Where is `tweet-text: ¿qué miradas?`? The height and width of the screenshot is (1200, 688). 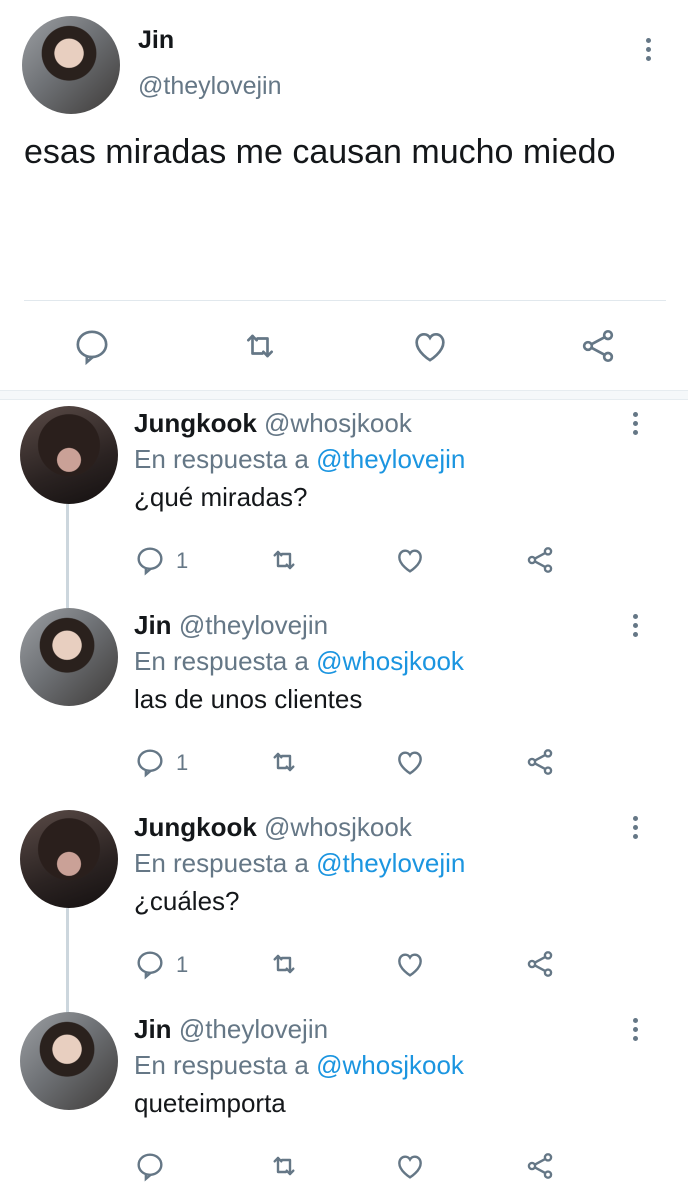
tweet-text: ¿qué miradas? is located at coordinates (221, 497).